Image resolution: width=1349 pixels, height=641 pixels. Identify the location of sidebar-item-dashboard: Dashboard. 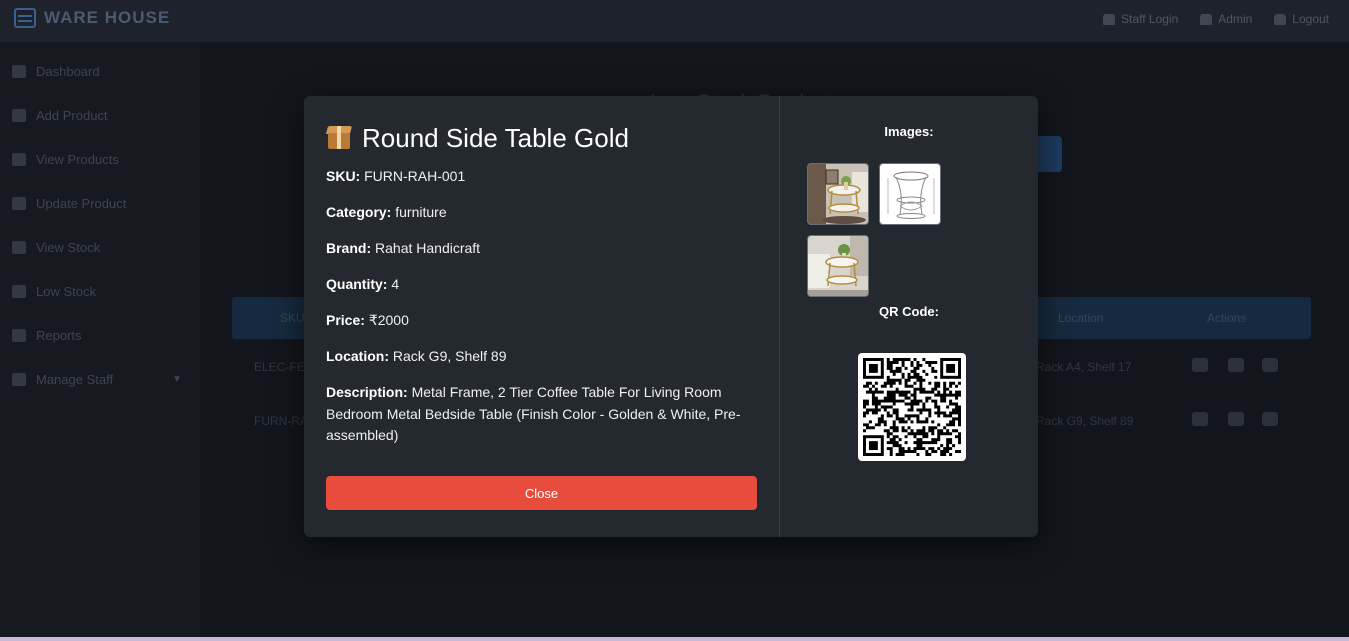
(56, 71).